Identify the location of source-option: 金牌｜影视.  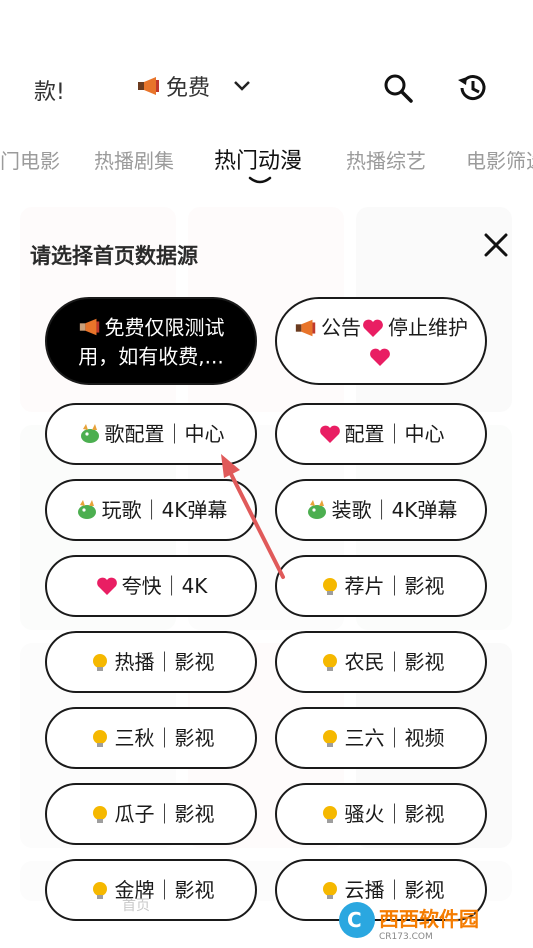
(151, 890).